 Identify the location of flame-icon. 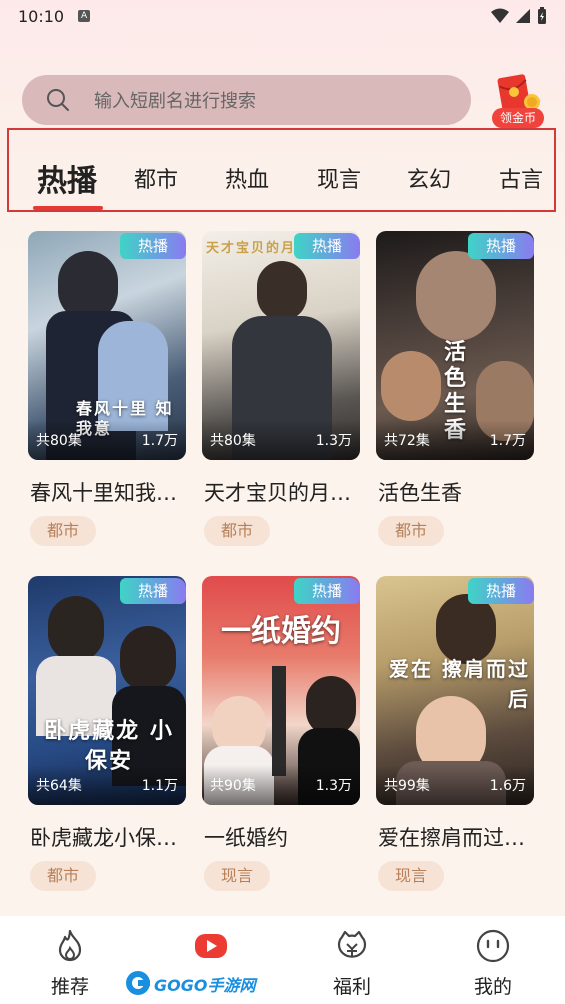
(70, 945).